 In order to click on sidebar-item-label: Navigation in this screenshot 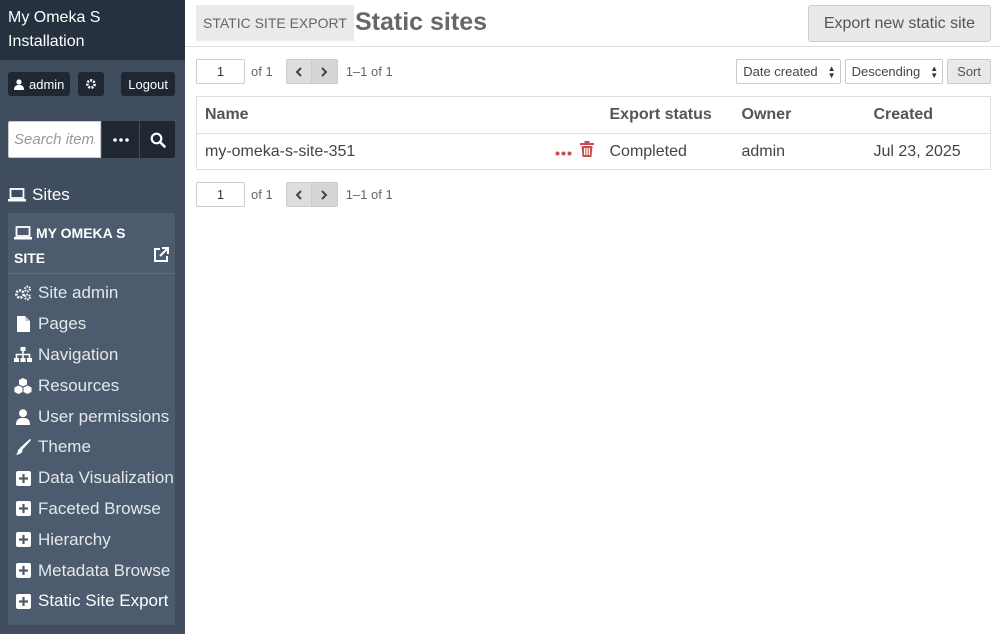, I will do `click(78, 354)`.